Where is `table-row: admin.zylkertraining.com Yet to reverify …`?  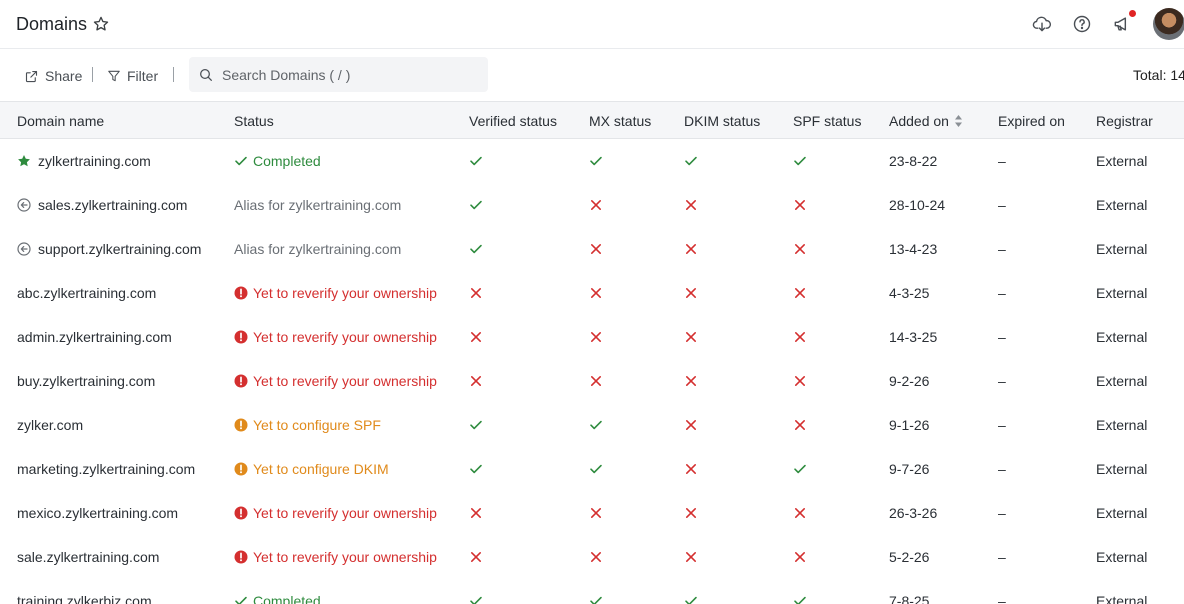 table-row: admin.zylkertraining.com Yet to reverify … is located at coordinates (592, 337).